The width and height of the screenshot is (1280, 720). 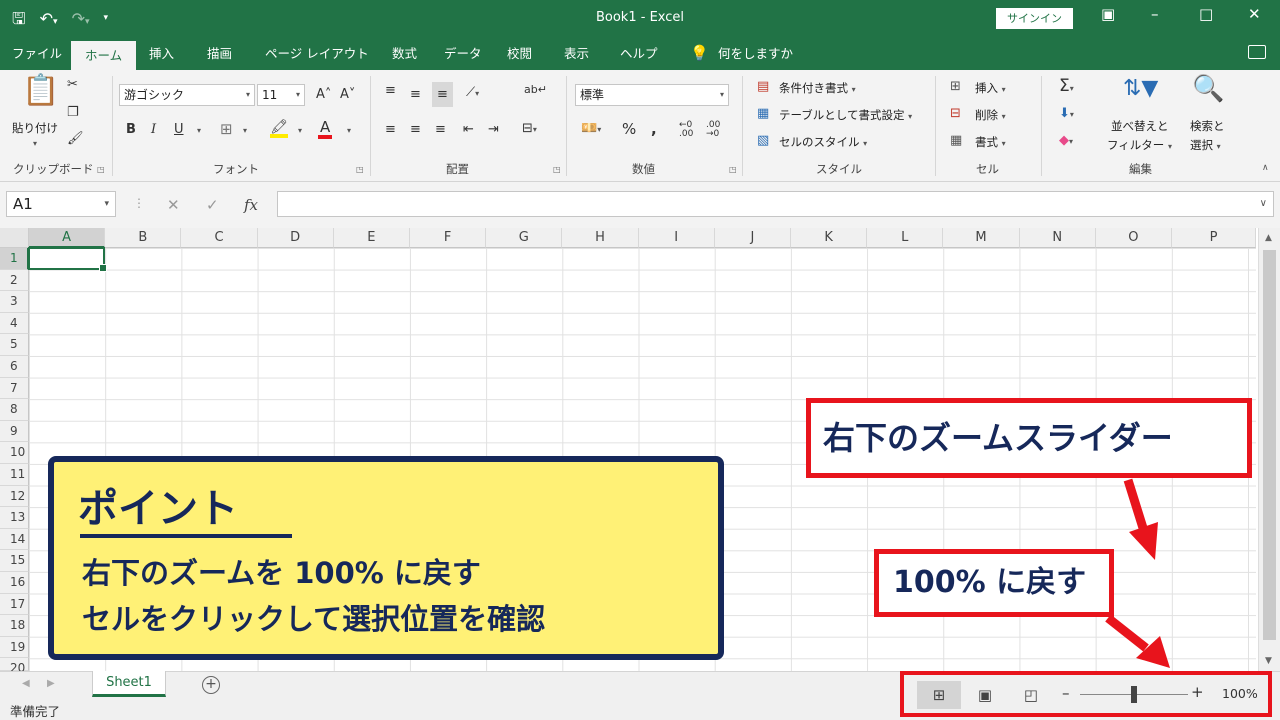 I want to click on callout-arrows, so click(x=1137, y=573).